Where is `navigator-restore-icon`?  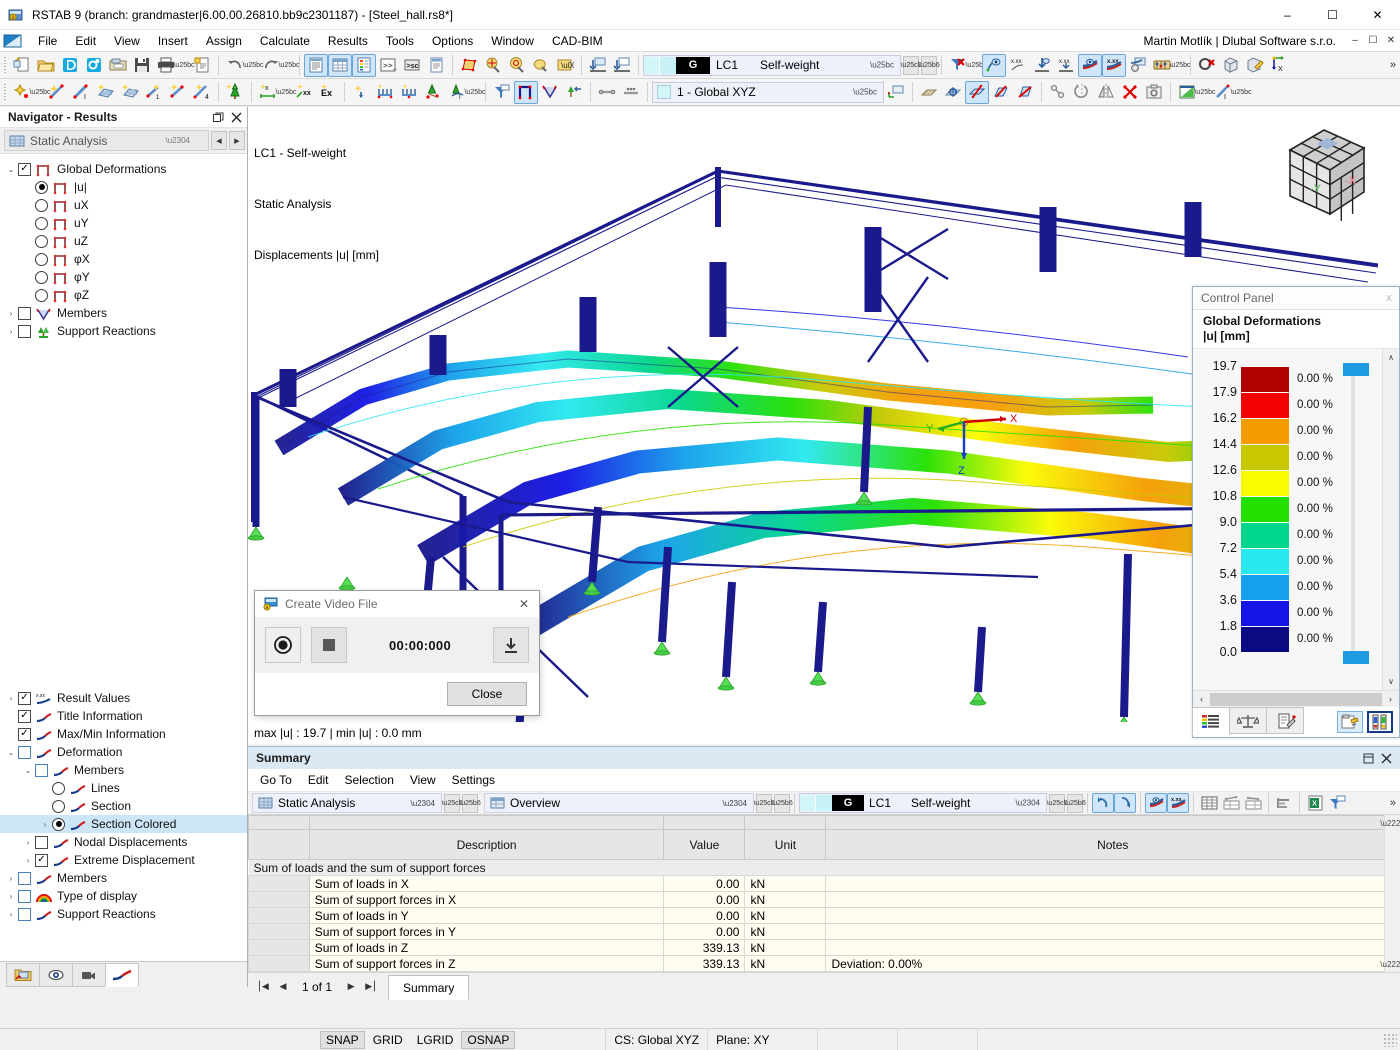
navigator-restore-icon is located at coordinates (218, 117).